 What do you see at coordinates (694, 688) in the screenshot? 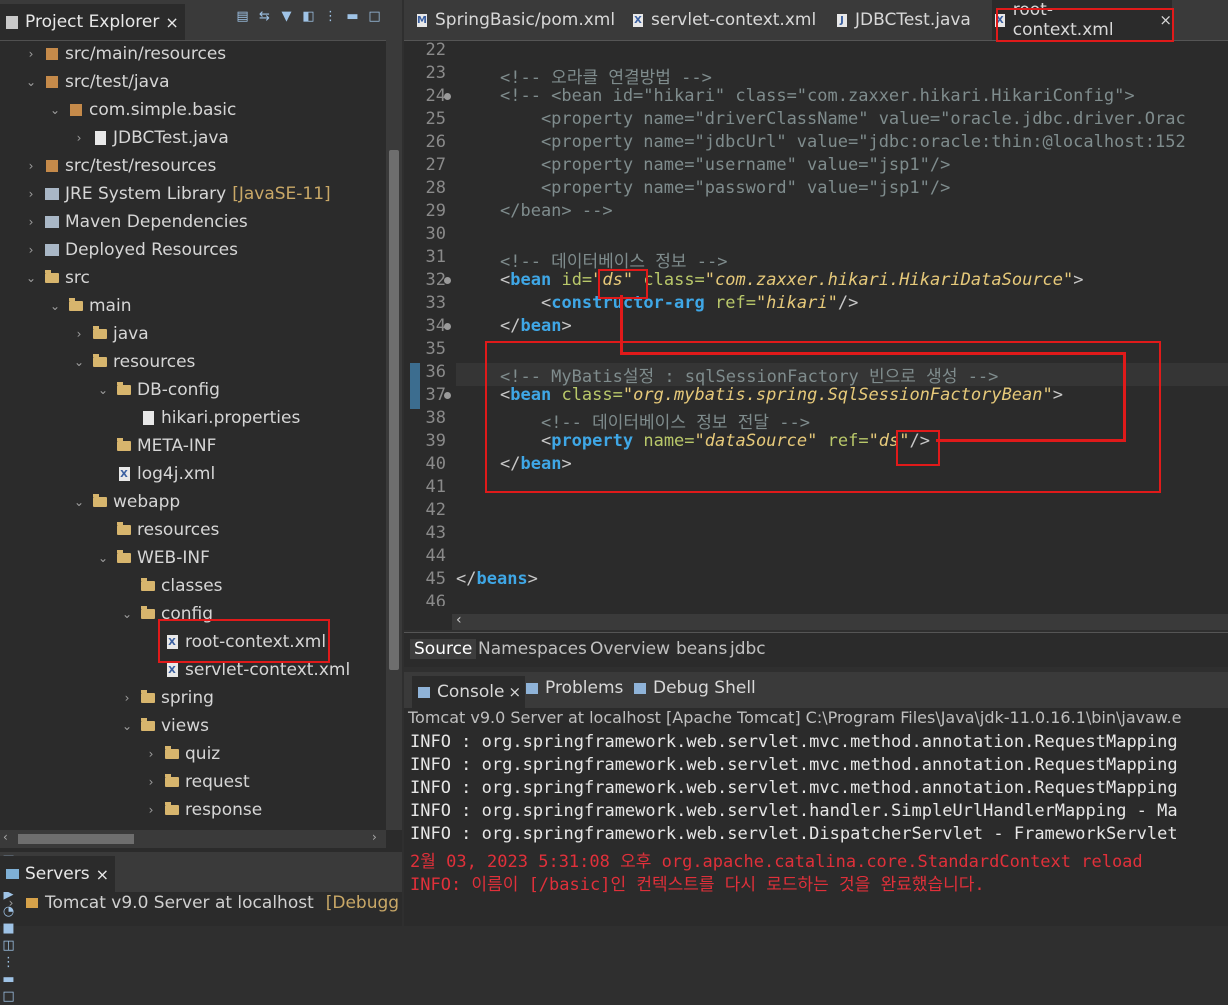
I see `console-tab: Debug Shell` at bounding box center [694, 688].